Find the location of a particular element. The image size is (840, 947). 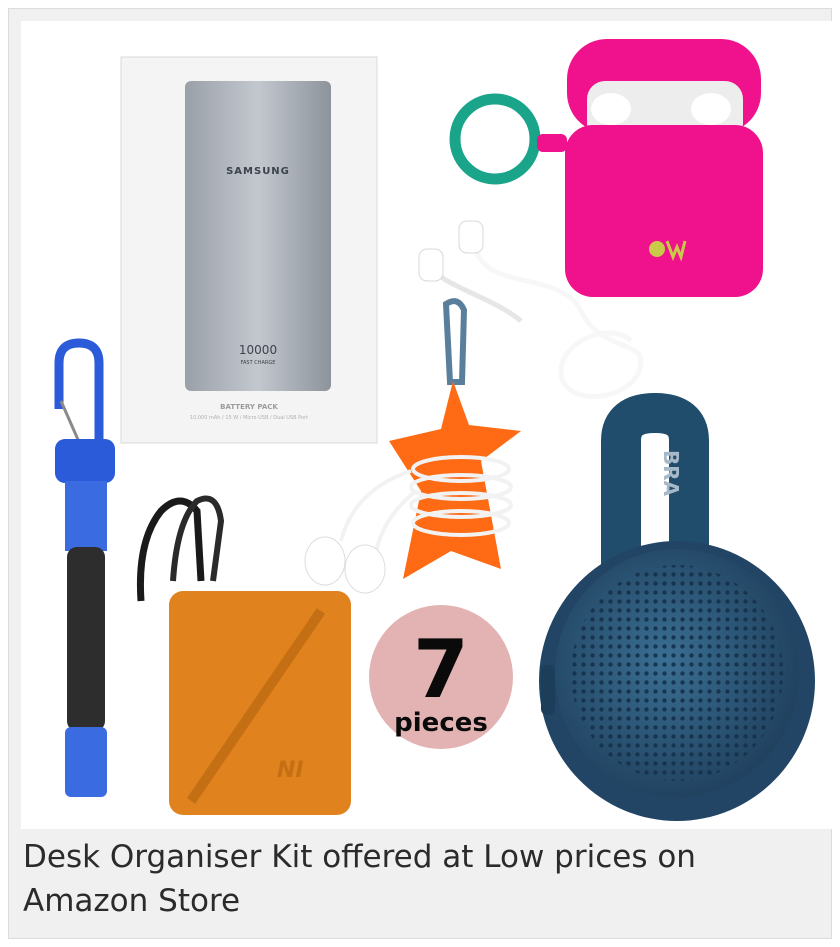

pouch-logo-text: NI is located at coordinates (290, 770).